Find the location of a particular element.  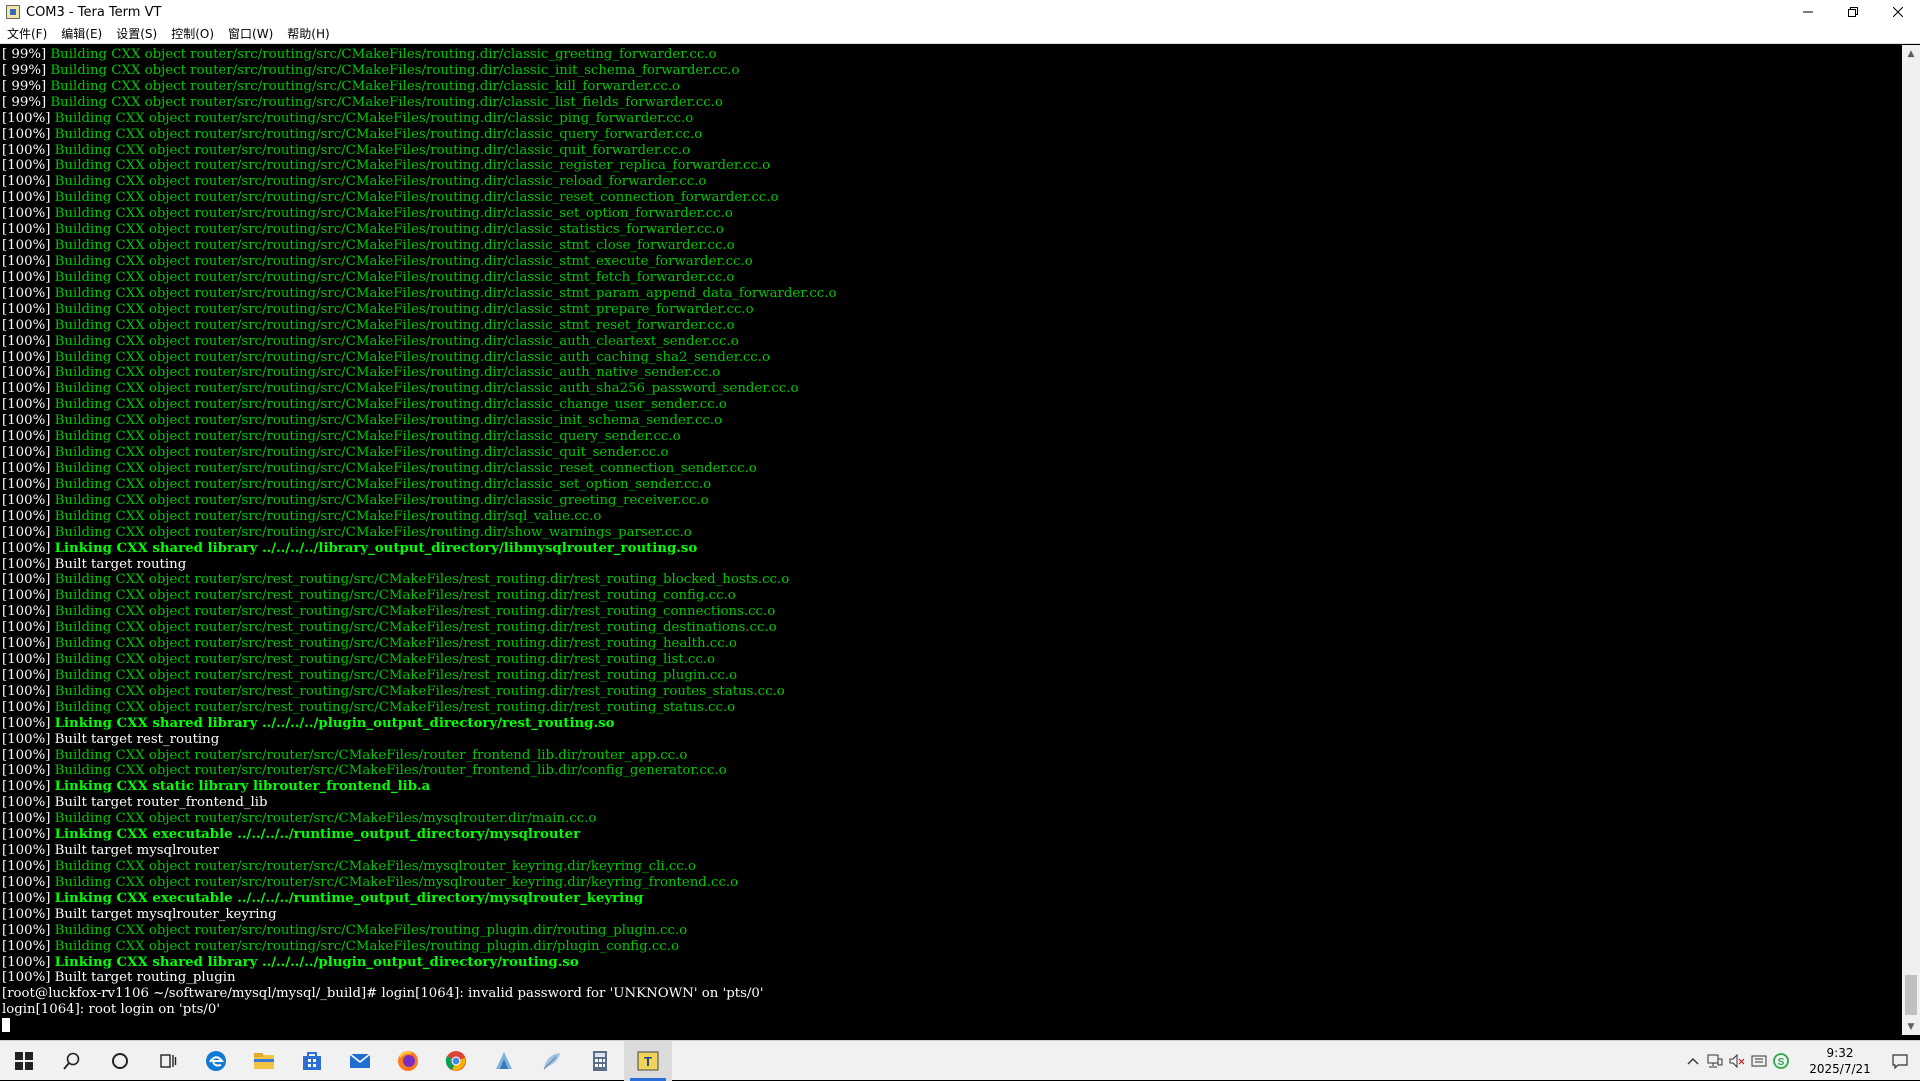

calculator-app is located at coordinates (600, 1061).